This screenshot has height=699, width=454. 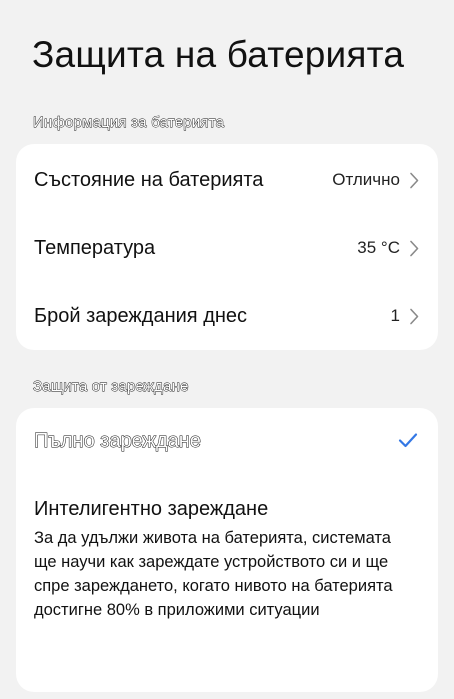 I want to click on page-title: Защита на батерията, so click(x=218, y=54).